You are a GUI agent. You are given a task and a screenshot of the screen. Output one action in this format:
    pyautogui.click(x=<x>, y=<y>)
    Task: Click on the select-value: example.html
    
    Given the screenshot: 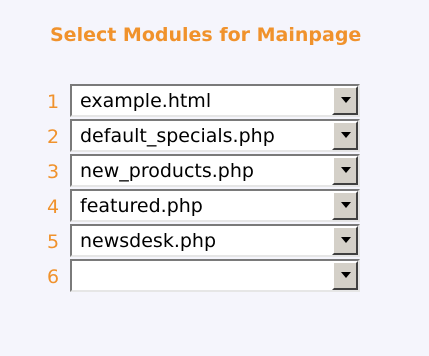 What is the action you would take?
    pyautogui.click(x=146, y=101)
    